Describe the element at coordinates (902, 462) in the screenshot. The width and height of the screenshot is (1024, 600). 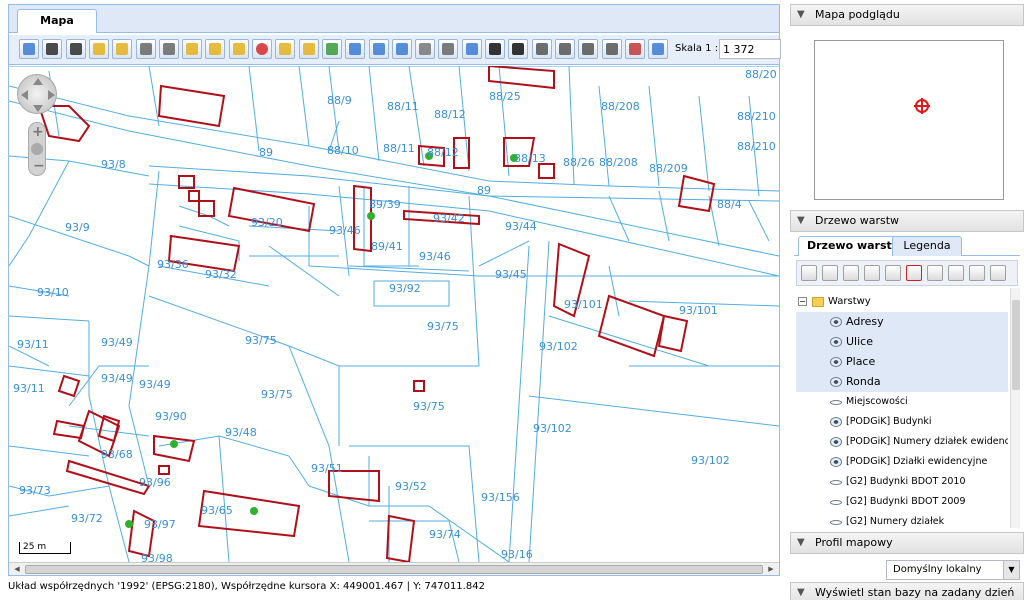
I see `layer-item: [PODGiK] Działki ewidencyjne` at that location.